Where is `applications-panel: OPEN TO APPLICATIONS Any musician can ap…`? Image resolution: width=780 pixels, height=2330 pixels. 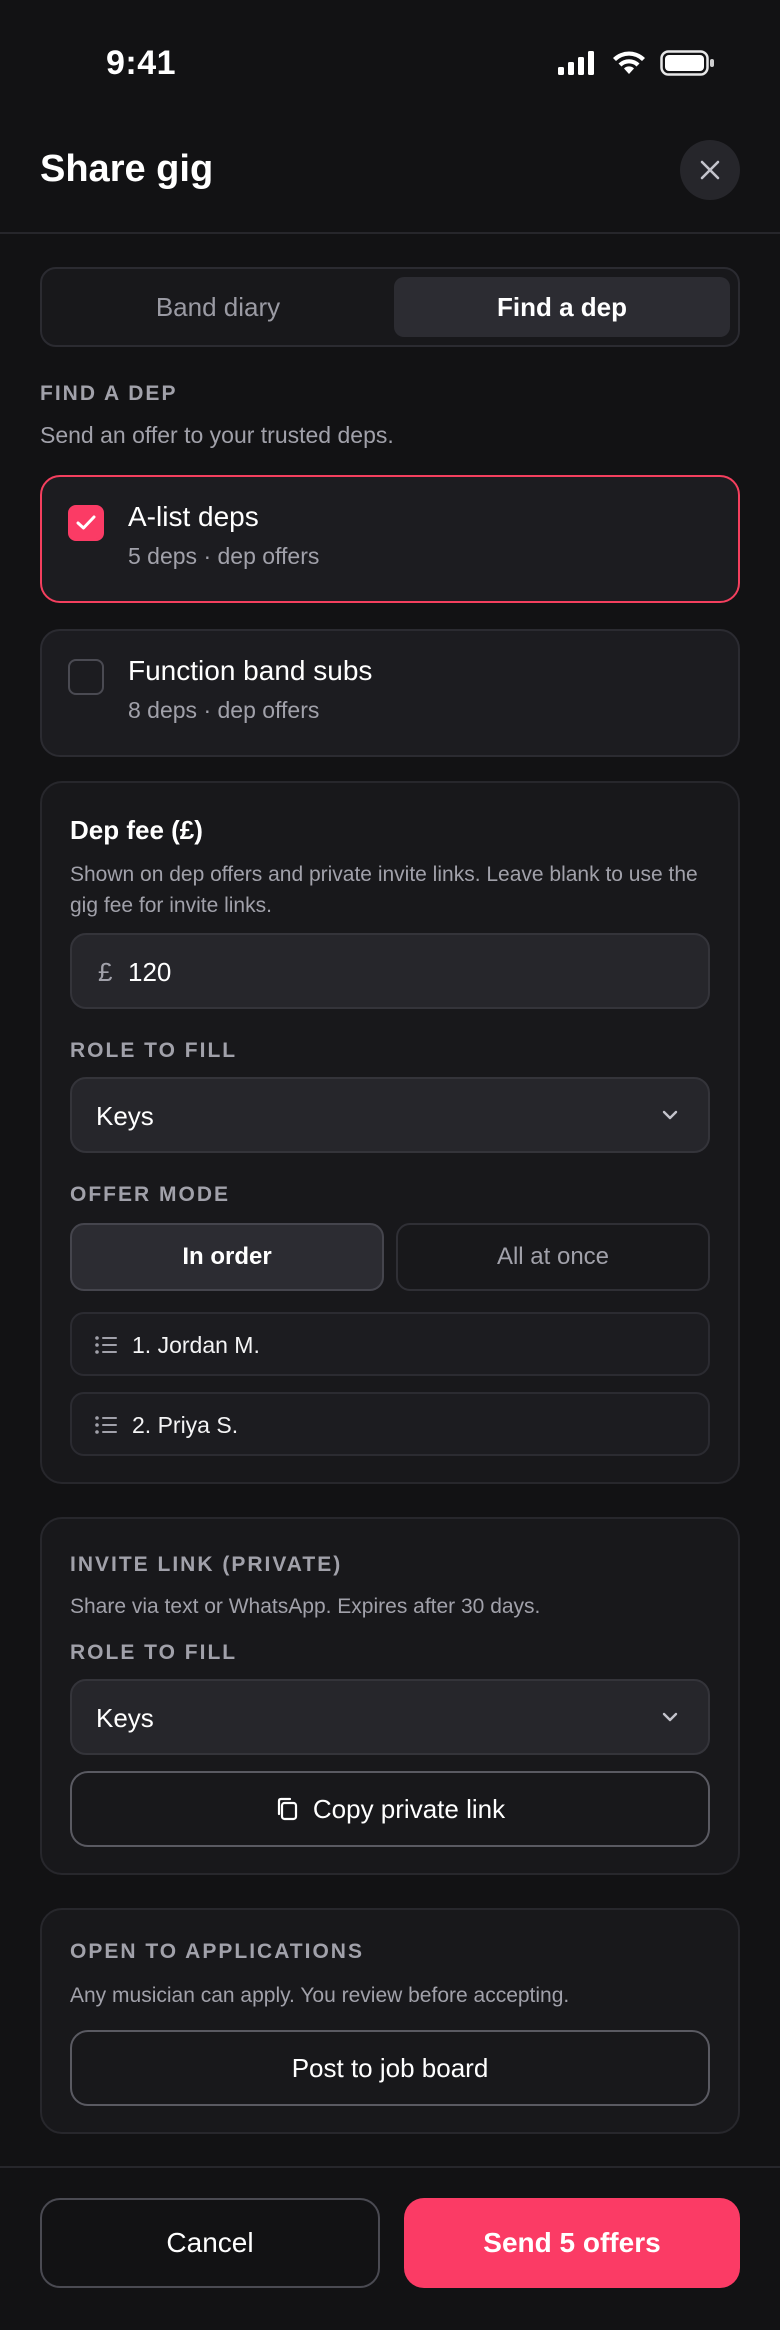
applications-panel: OPEN TO APPLICATIONS Any musician can ap… is located at coordinates (390, 2021).